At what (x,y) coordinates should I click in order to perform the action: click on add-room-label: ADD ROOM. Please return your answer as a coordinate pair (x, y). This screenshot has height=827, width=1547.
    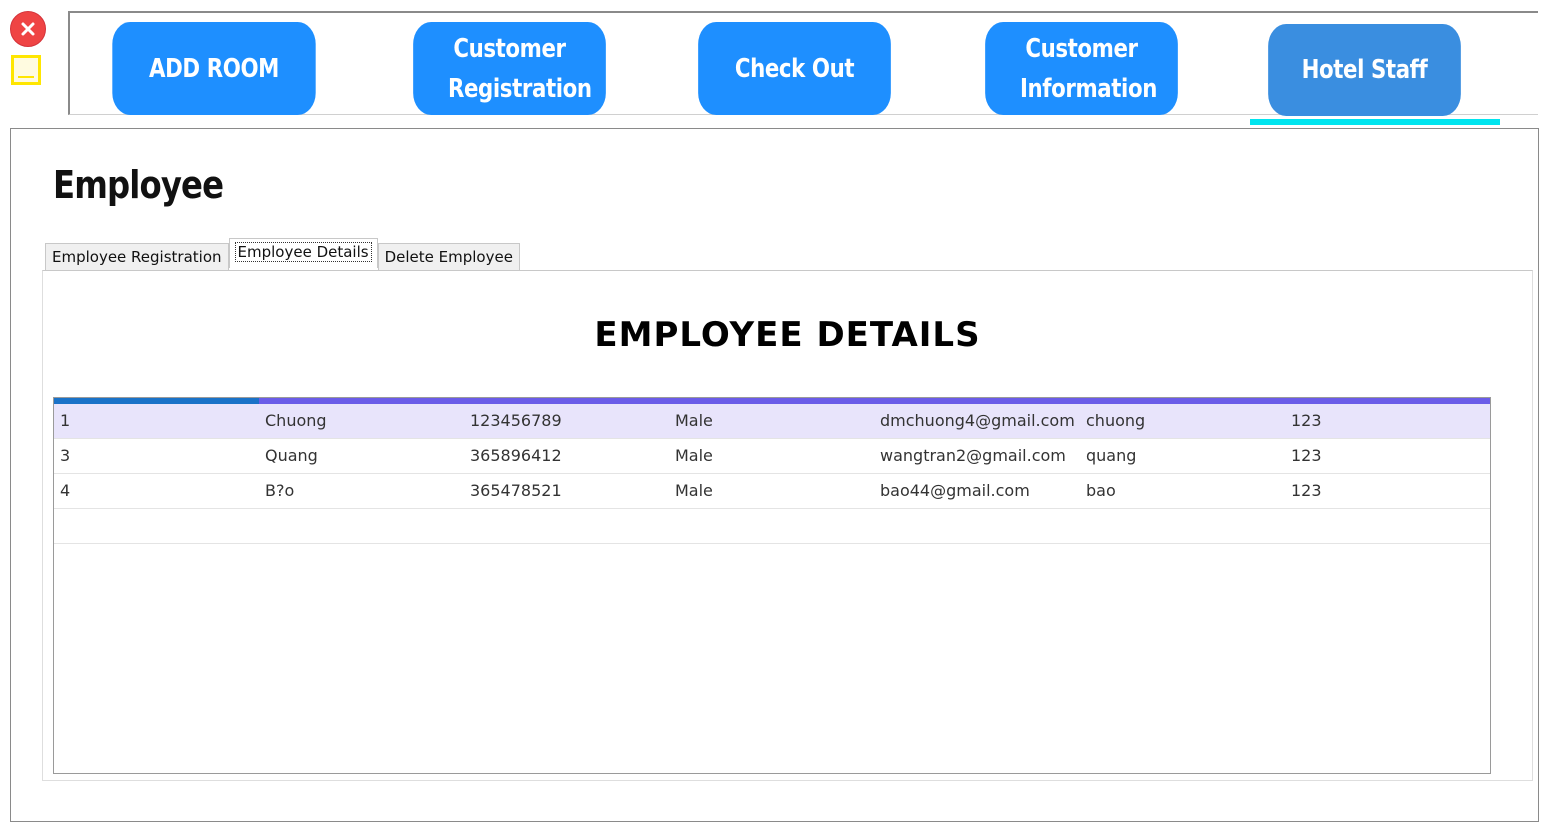
    Looking at the image, I should click on (214, 68).